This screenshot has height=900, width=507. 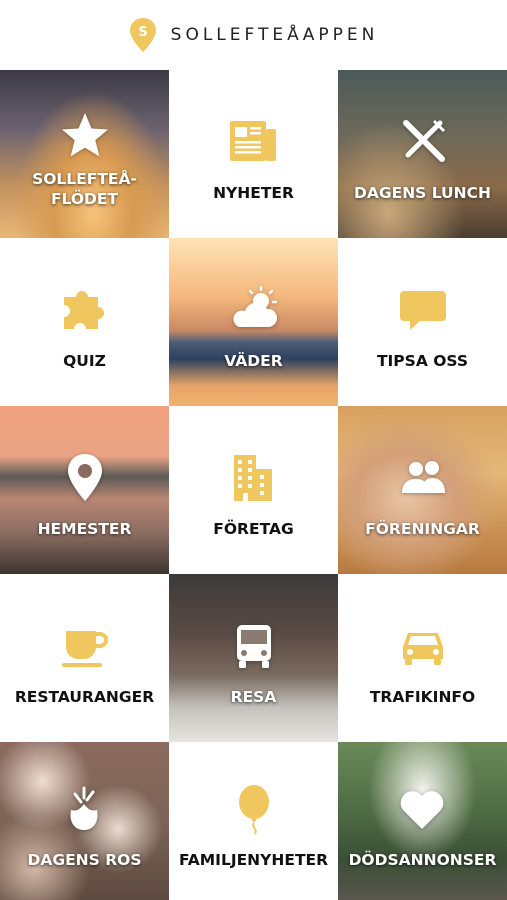 What do you see at coordinates (274, 35) in the screenshot?
I see `app-title: SOLLEFTEÅAPPEN` at bounding box center [274, 35].